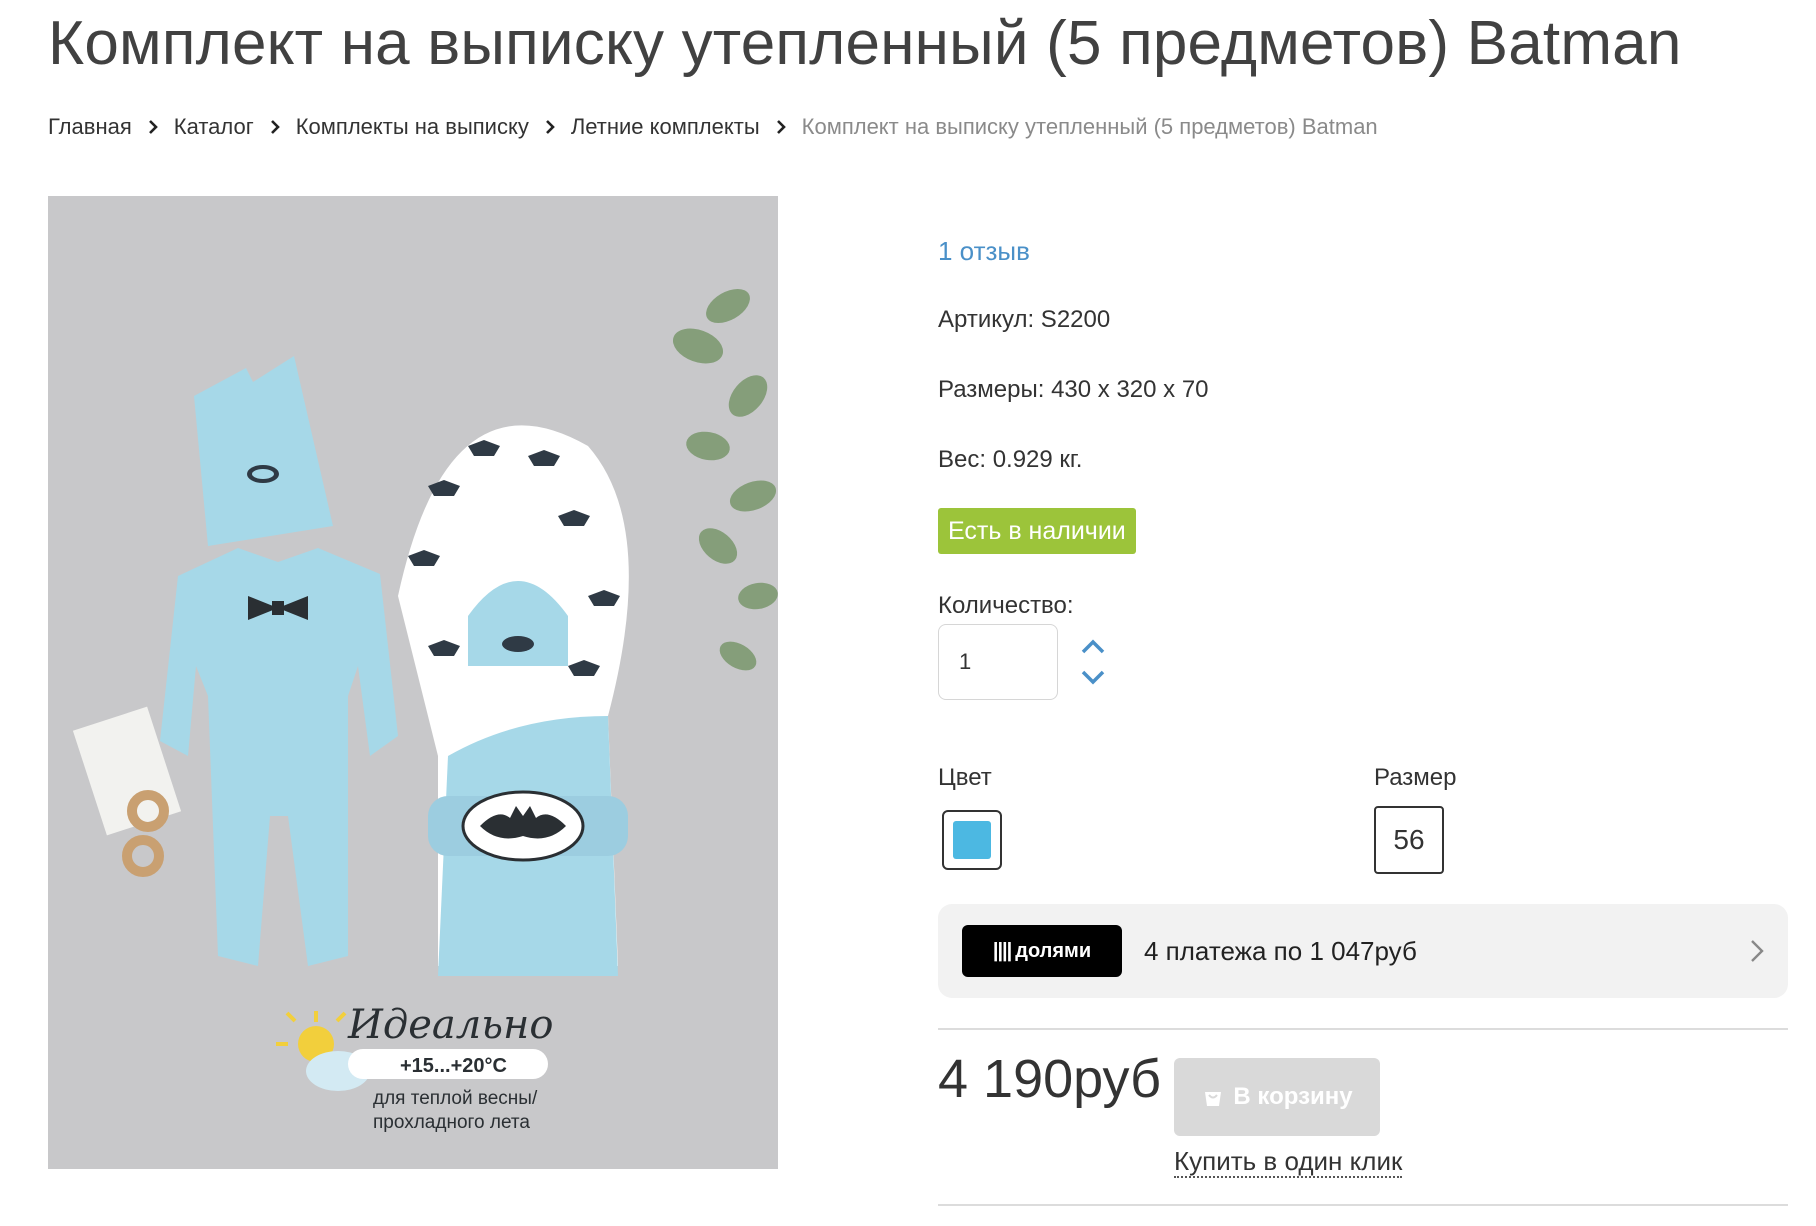 This screenshot has width=1816, height=1226. I want to click on product-weight: Вес: 0.929 кг., so click(1010, 459).